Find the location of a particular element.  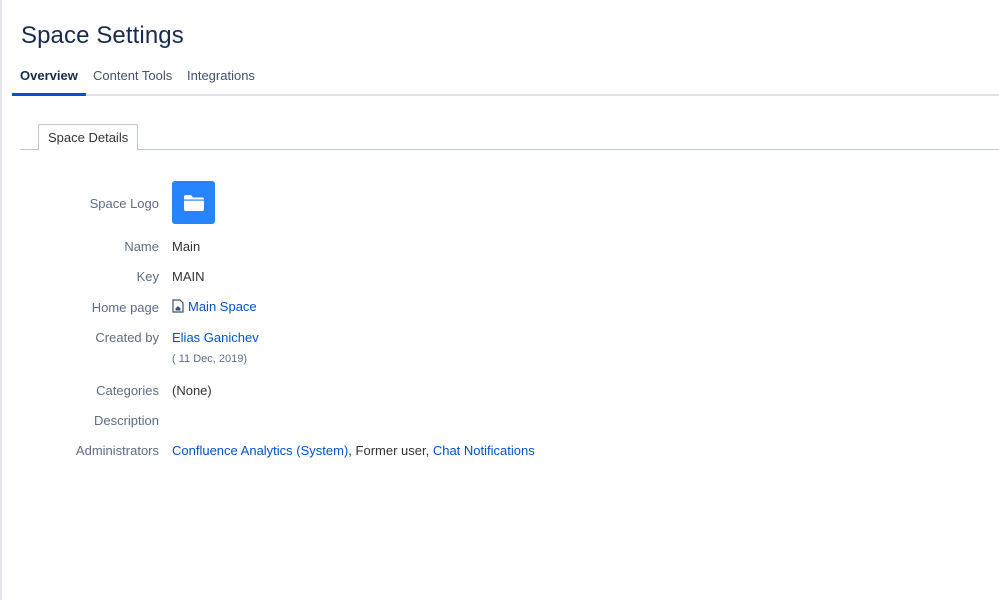

created-by-label: Created by is located at coordinates (127, 337).